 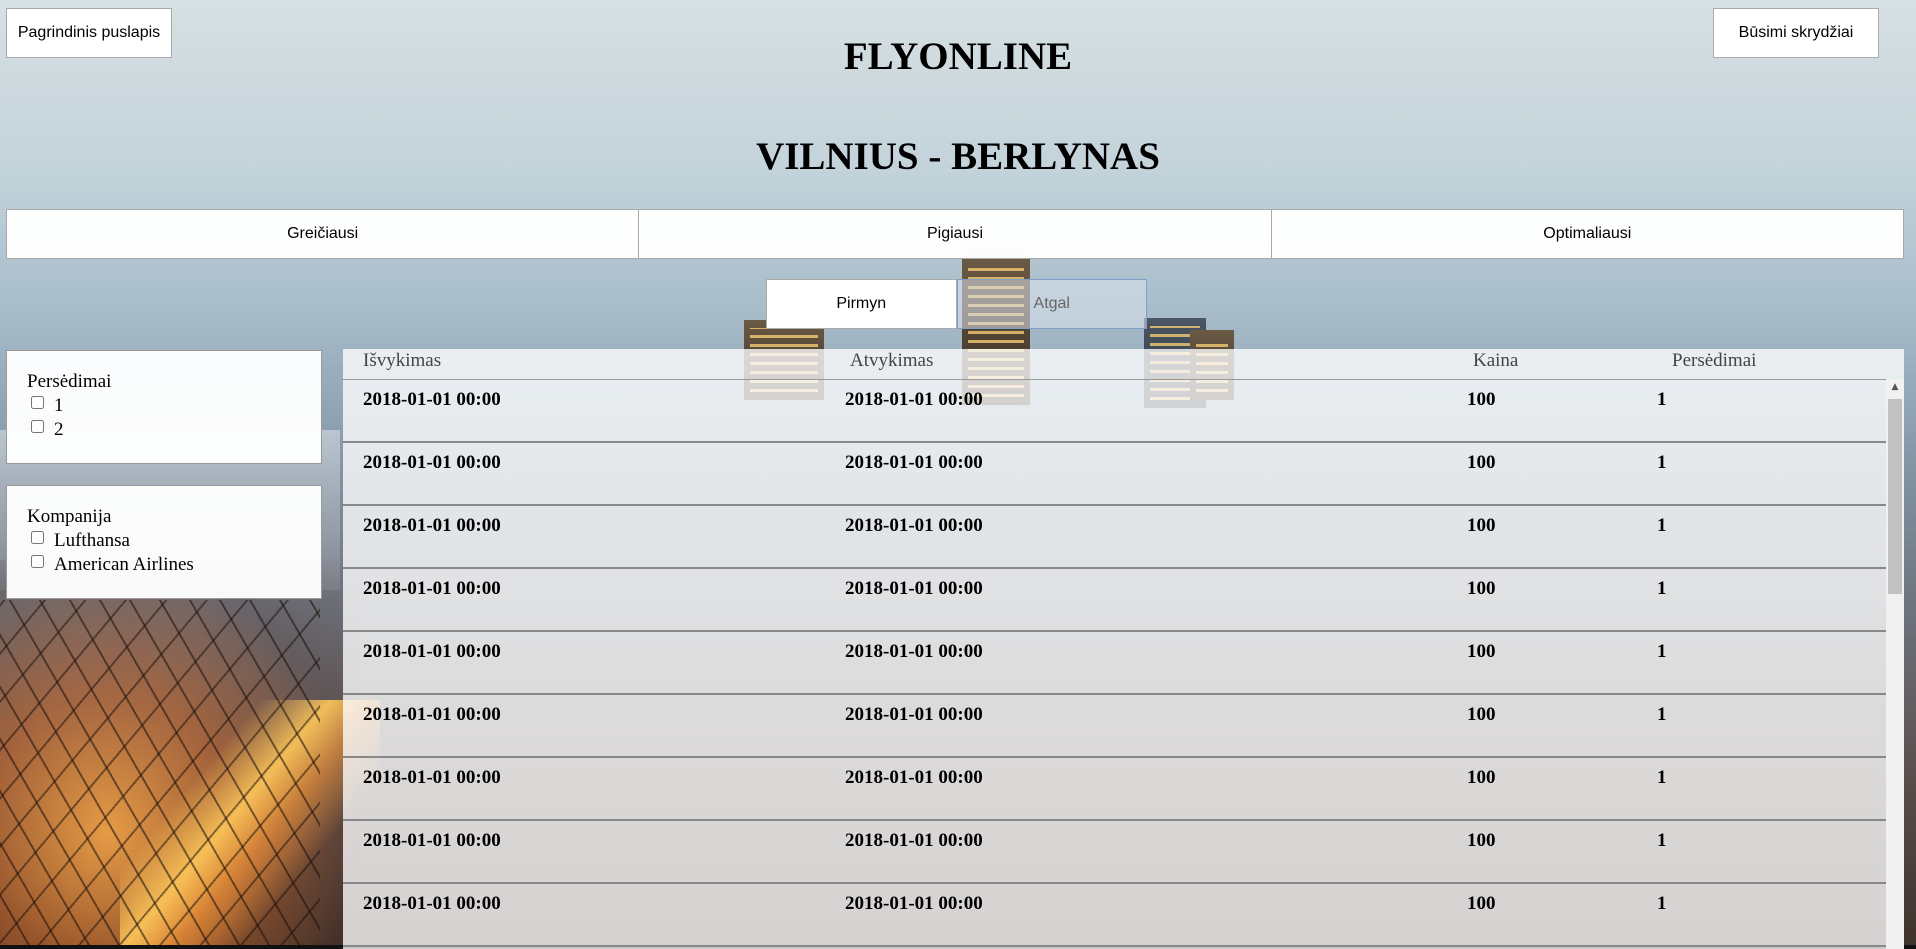 I want to click on route-title: VILNIUS - BERLYNAS, so click(x=958, y=156).